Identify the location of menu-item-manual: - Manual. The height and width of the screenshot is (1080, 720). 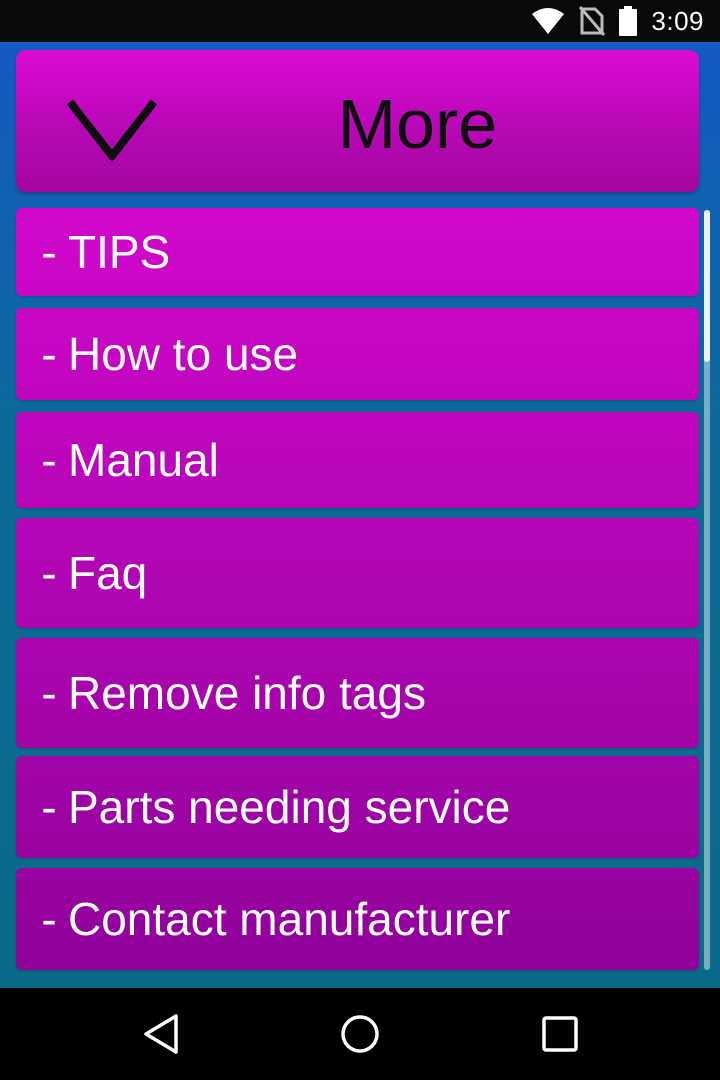
(357, 460).